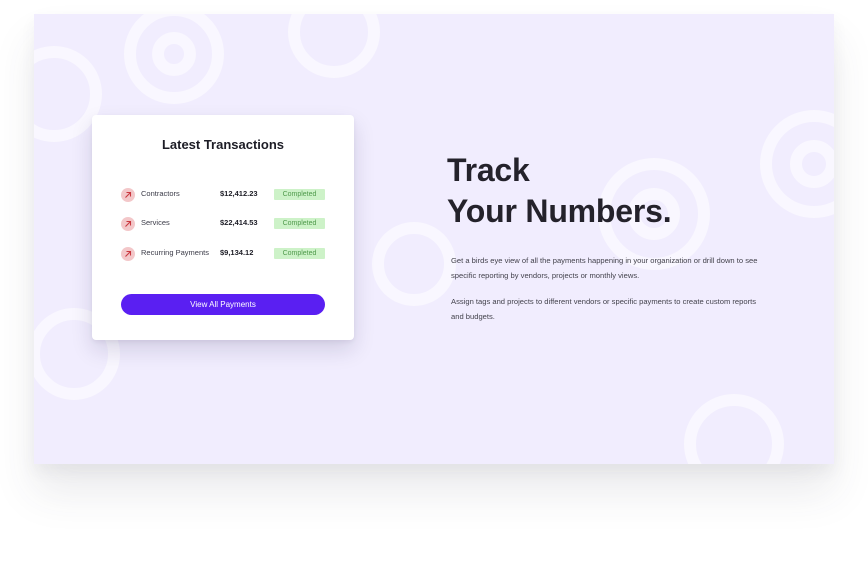 Image resolution: width=868 pixels, height=582 pixels. What do you see at coordinates (175, 252) in the screenshot?
I see `transaction-label: Recurring Payments` at bounding box center [175, 252].